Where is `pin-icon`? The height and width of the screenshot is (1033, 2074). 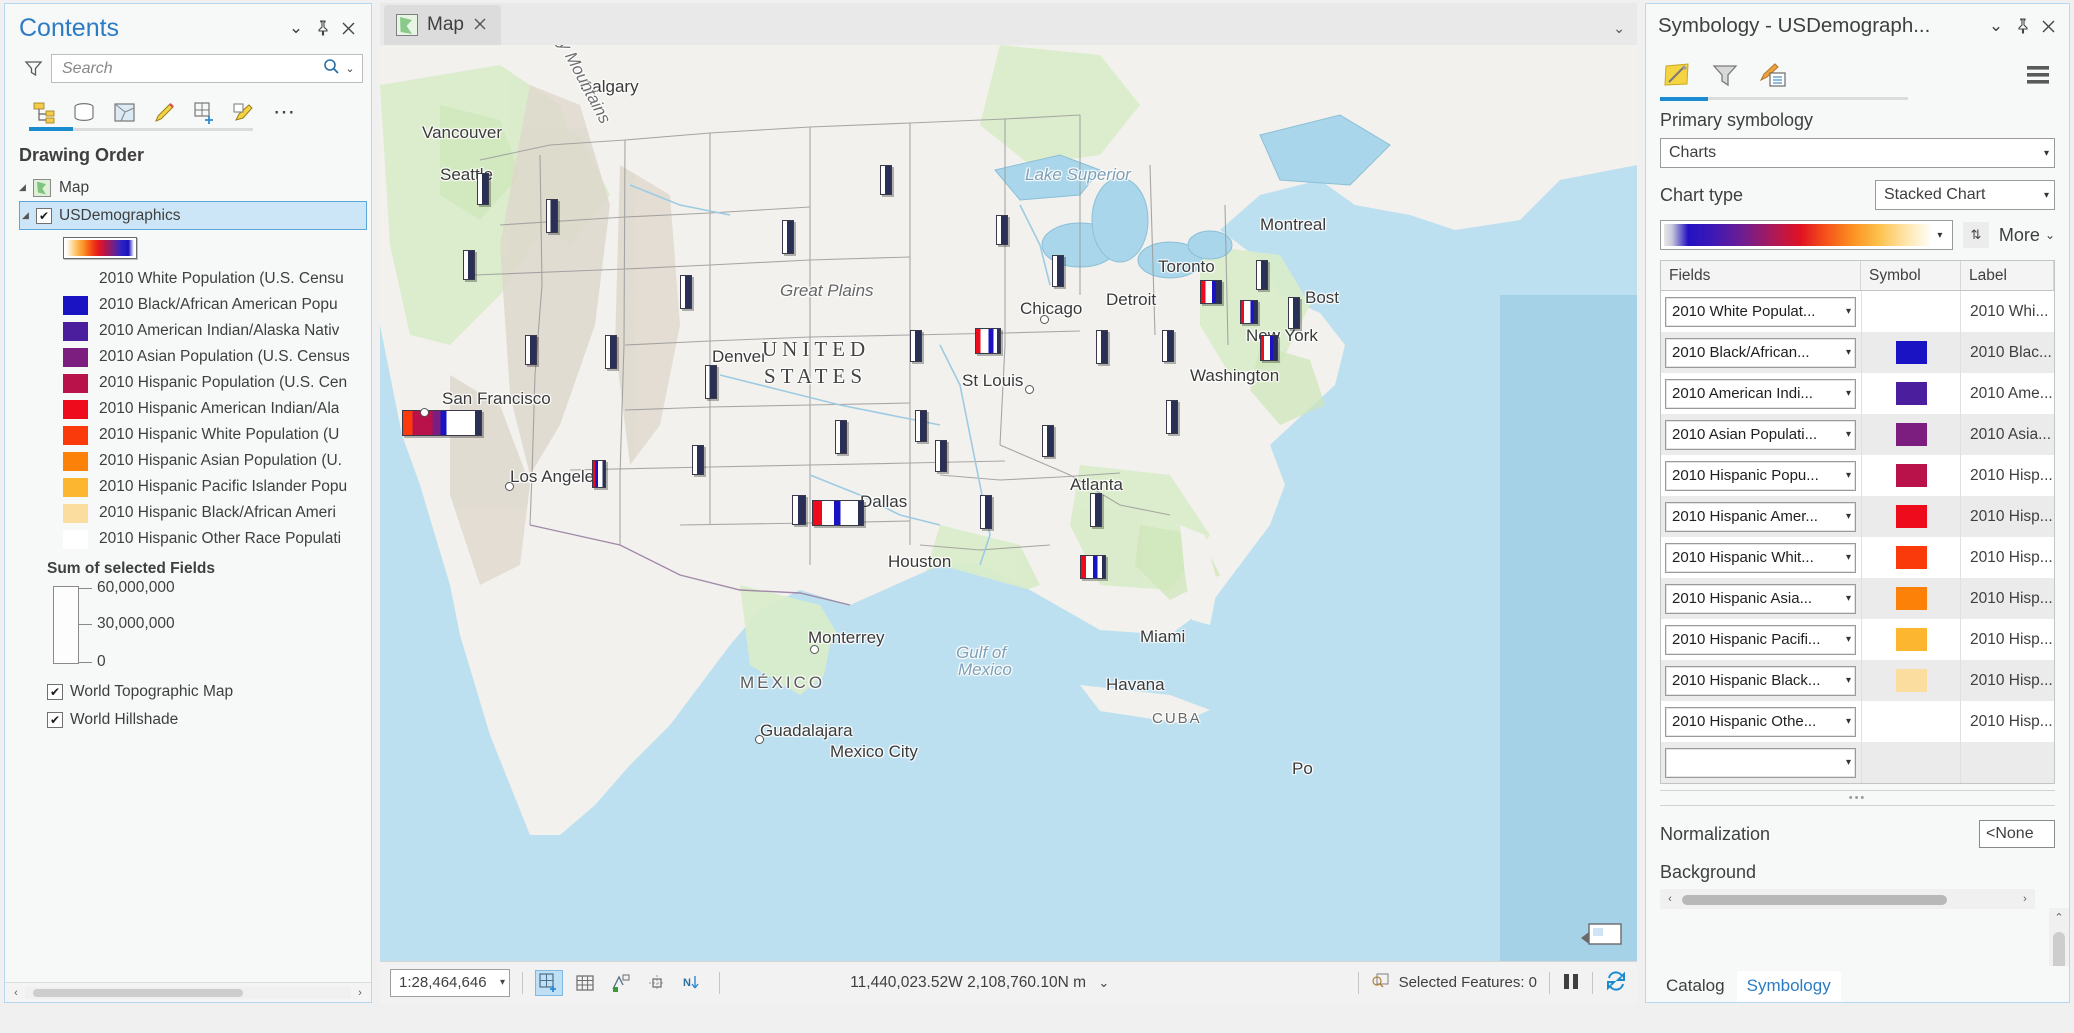 pin-icon is located at coordinates (2022, 26).